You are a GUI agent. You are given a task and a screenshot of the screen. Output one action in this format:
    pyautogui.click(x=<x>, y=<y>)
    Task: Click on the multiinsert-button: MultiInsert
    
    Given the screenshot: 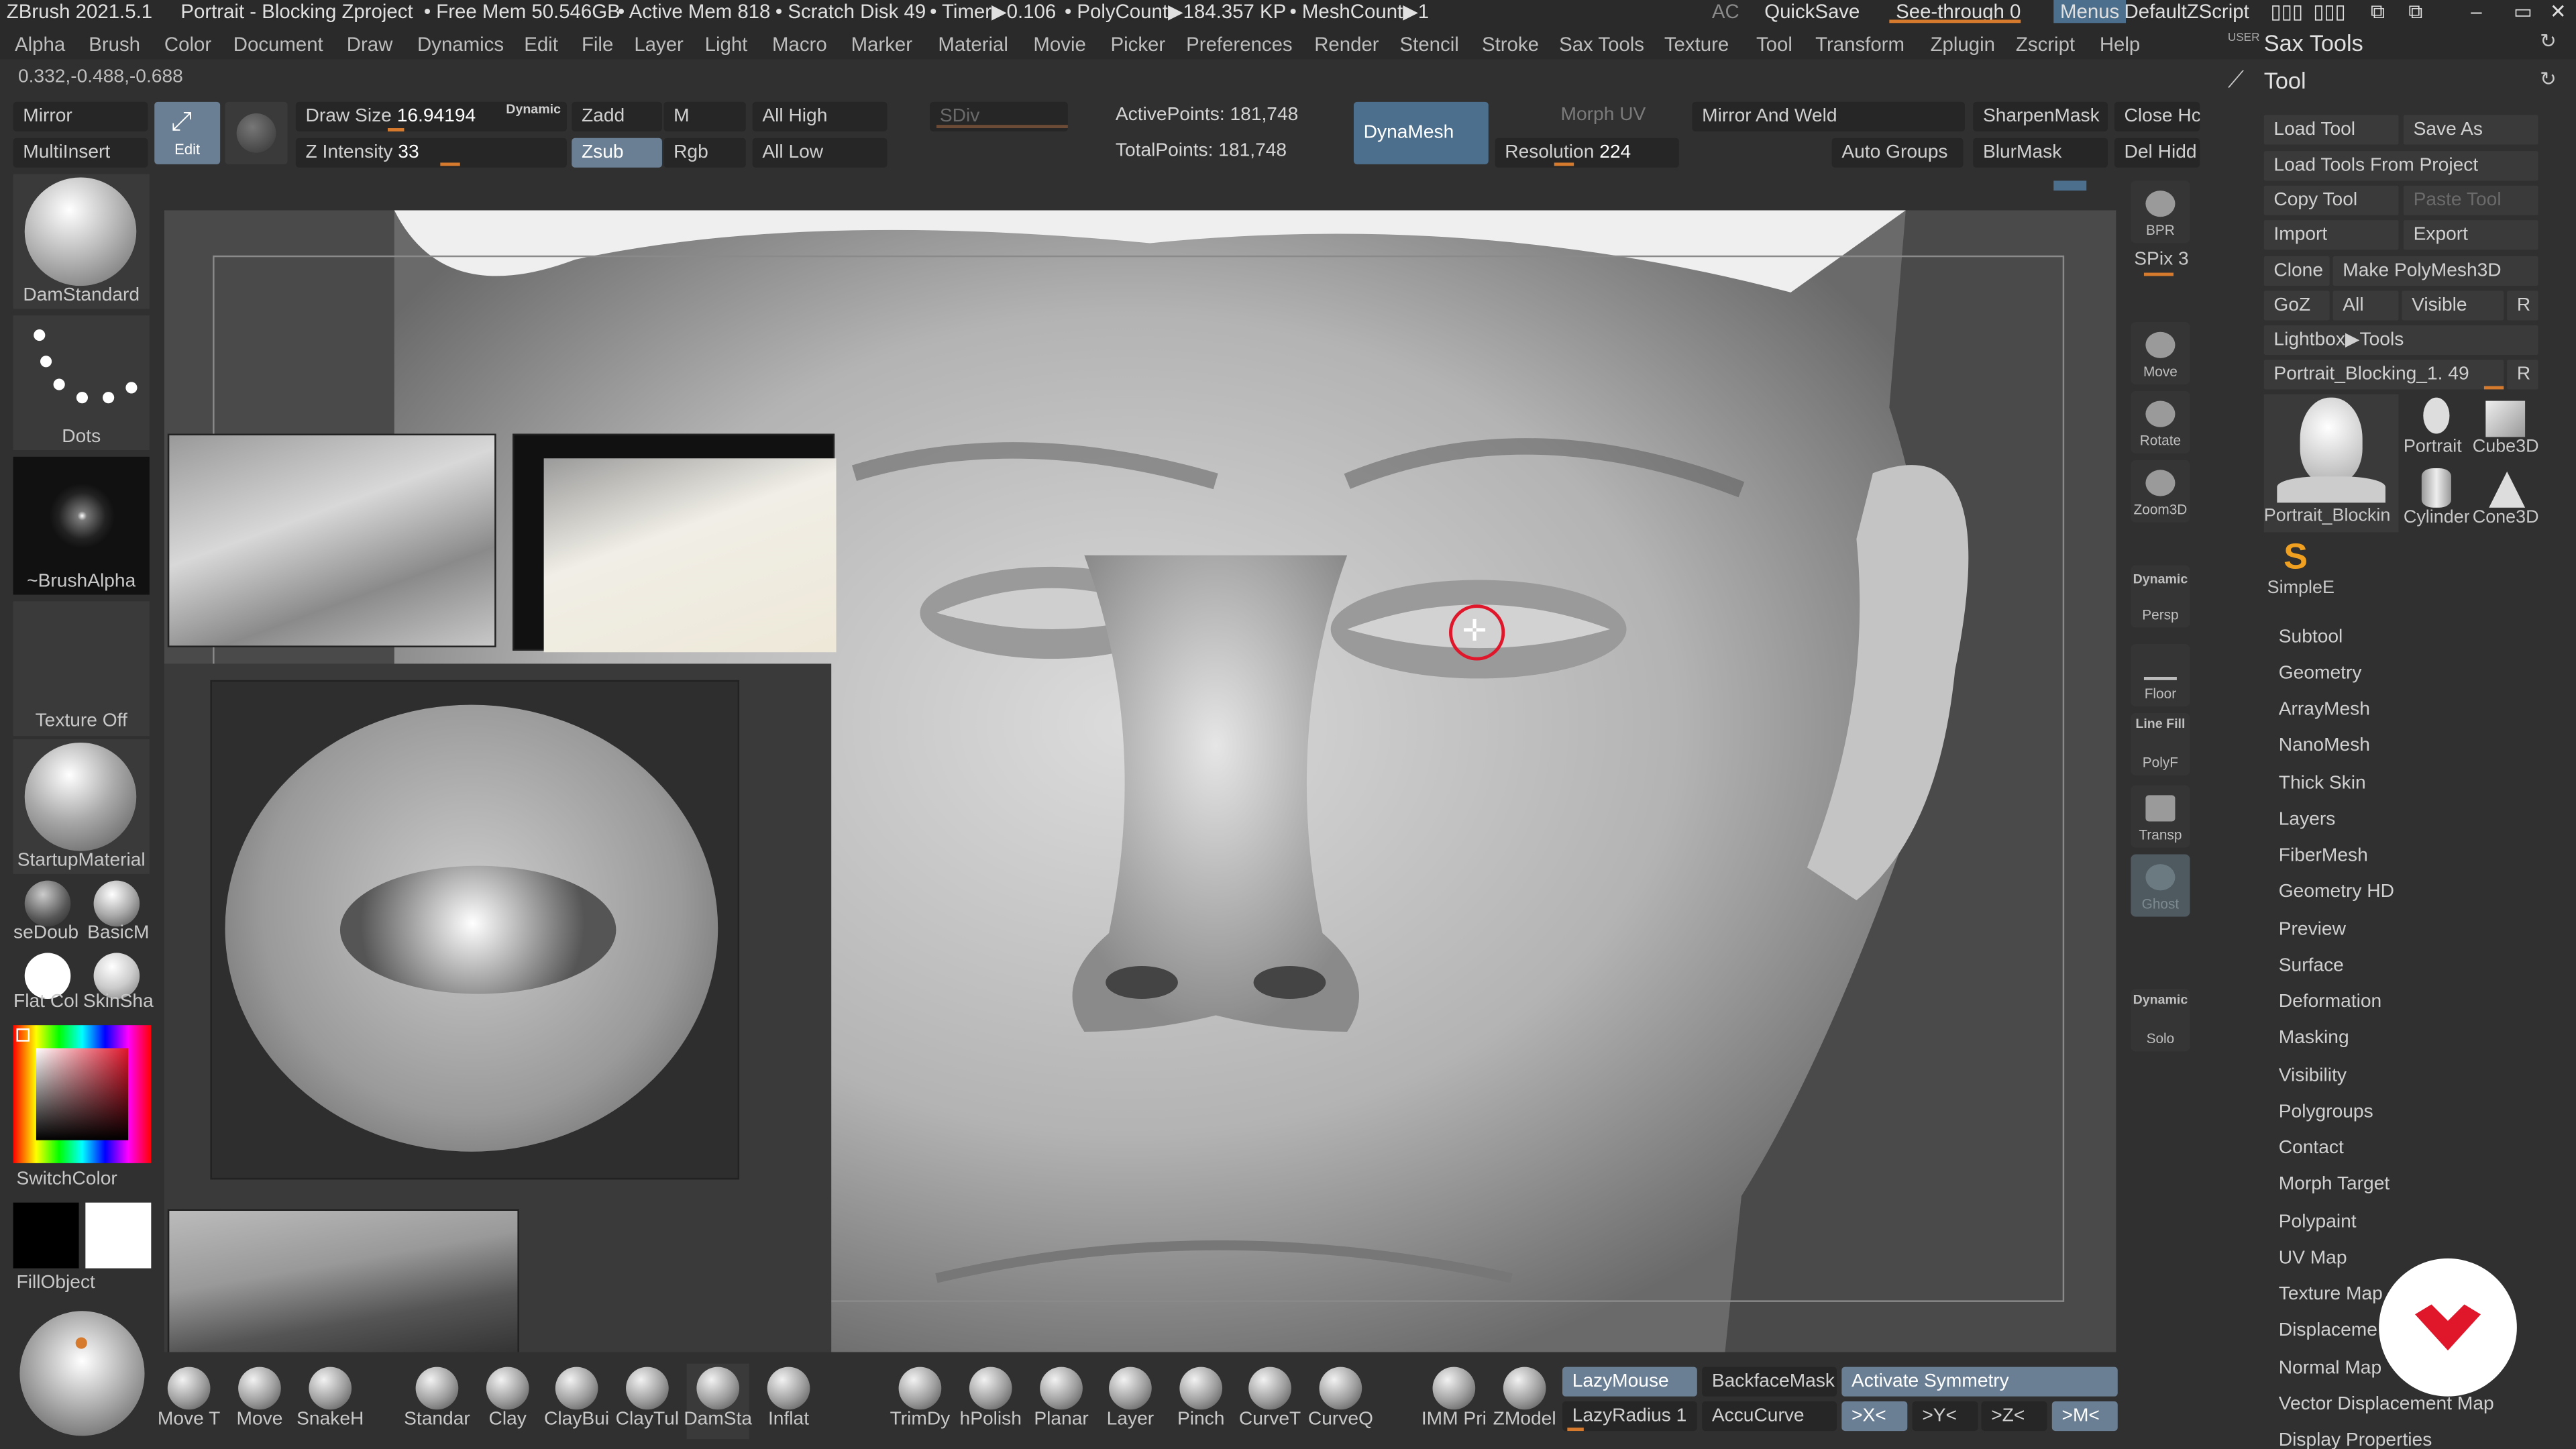 What is the action you would take?
    pyautogui.click(x=80, y=153)
    